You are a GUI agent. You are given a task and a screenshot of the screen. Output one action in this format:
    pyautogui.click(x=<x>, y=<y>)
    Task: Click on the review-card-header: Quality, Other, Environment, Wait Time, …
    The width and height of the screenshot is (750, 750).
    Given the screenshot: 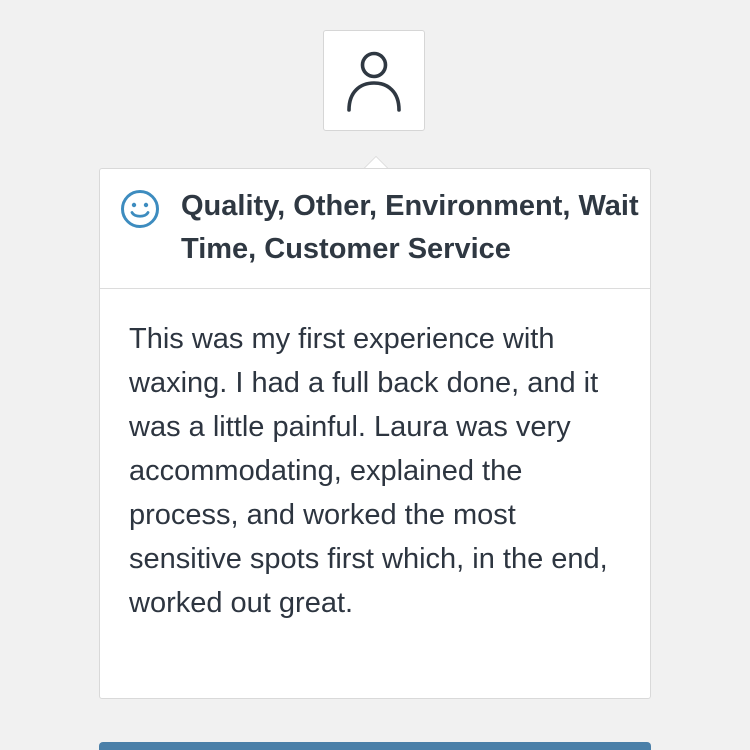 What is the action you would take?
    pyautogui.click(x=375, y=229)
    